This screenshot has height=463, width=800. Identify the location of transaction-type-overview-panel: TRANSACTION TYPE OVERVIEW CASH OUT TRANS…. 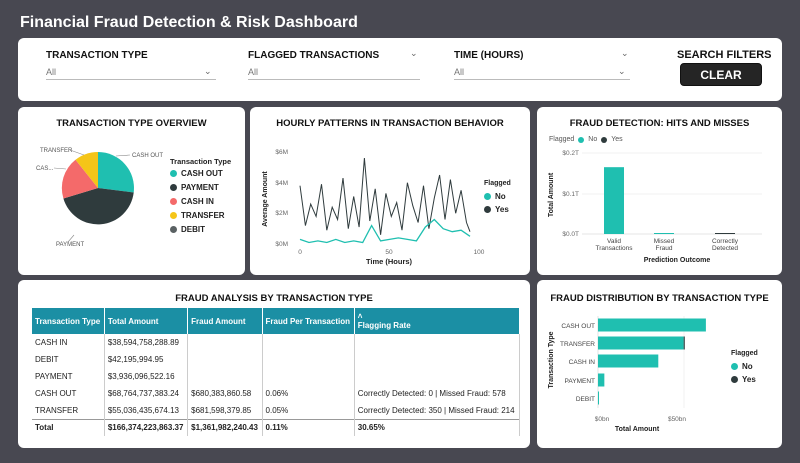
(131, 191).